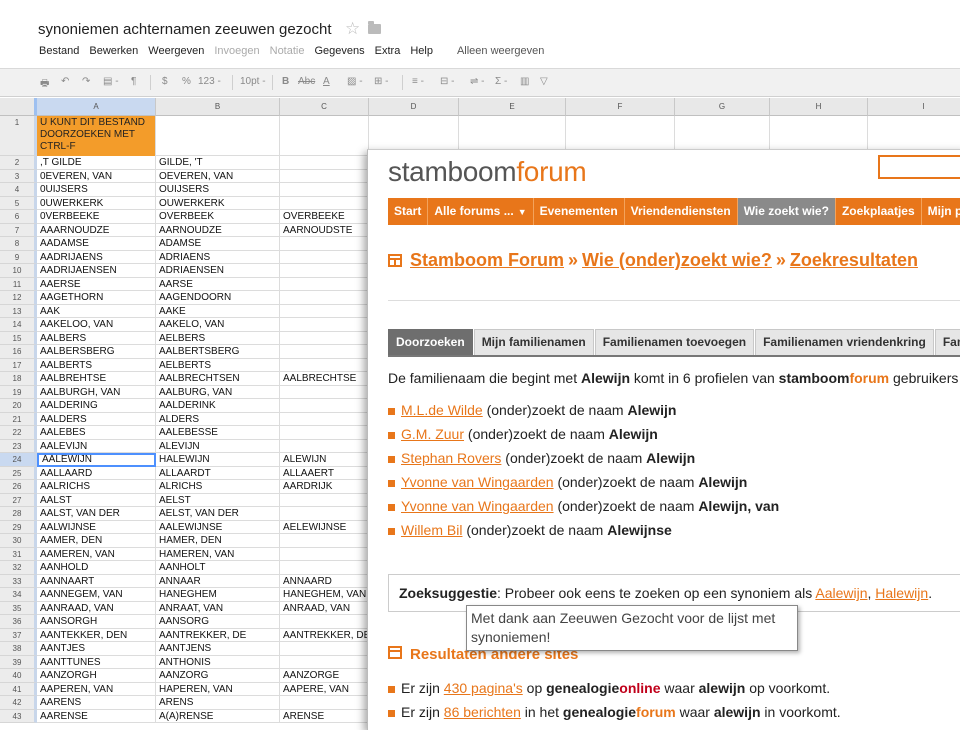  What do you see at coordinates (431, 530) in the screenshot?
I see `user-link: Willem Bil` at bounding box center [431, 530].